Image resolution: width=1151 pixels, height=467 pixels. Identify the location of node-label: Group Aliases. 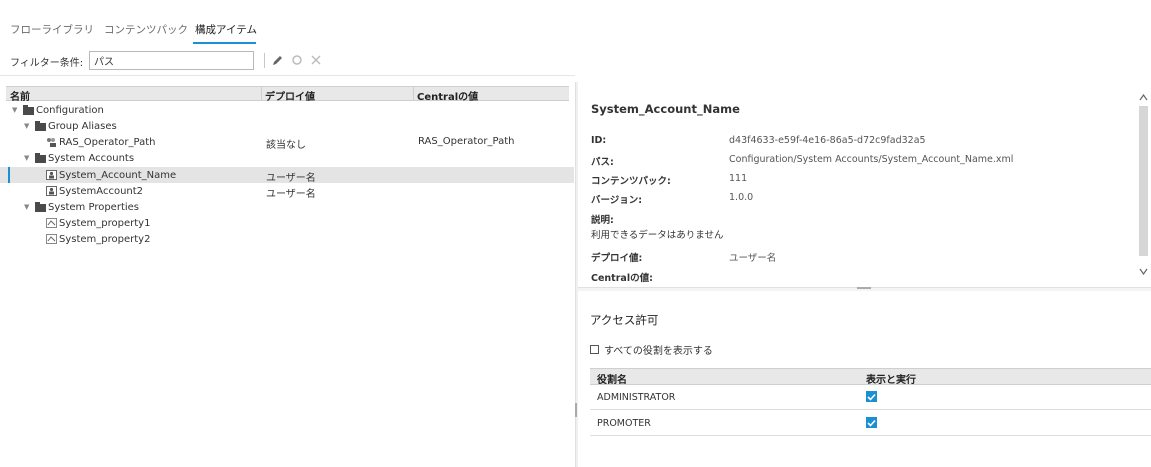
(82, 126).